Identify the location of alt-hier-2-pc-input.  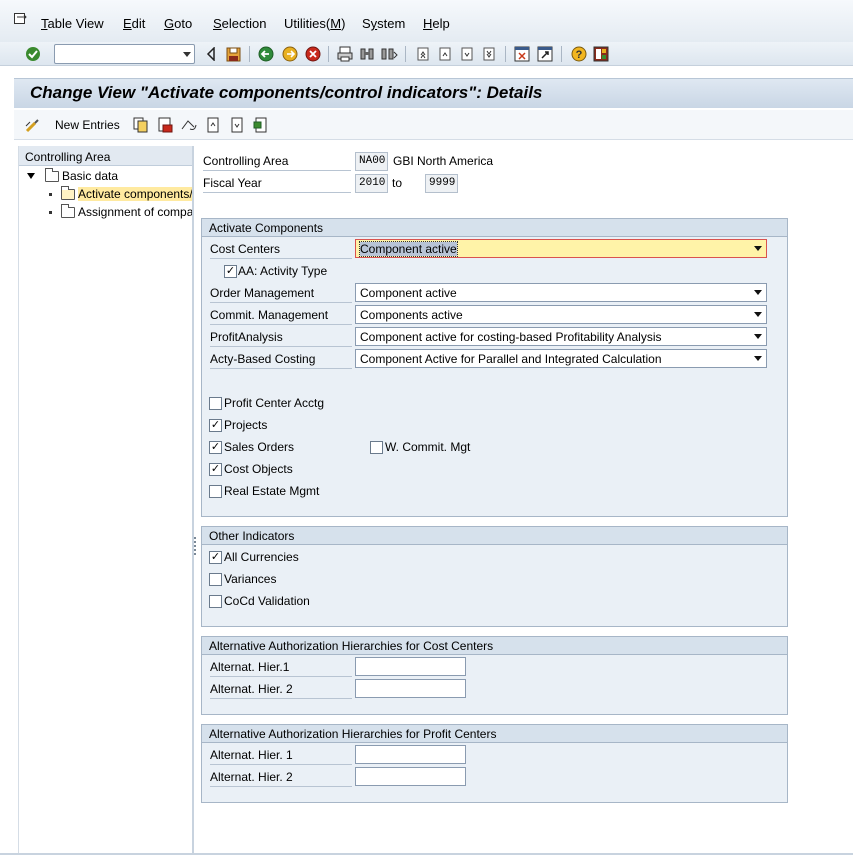
(410, 776).